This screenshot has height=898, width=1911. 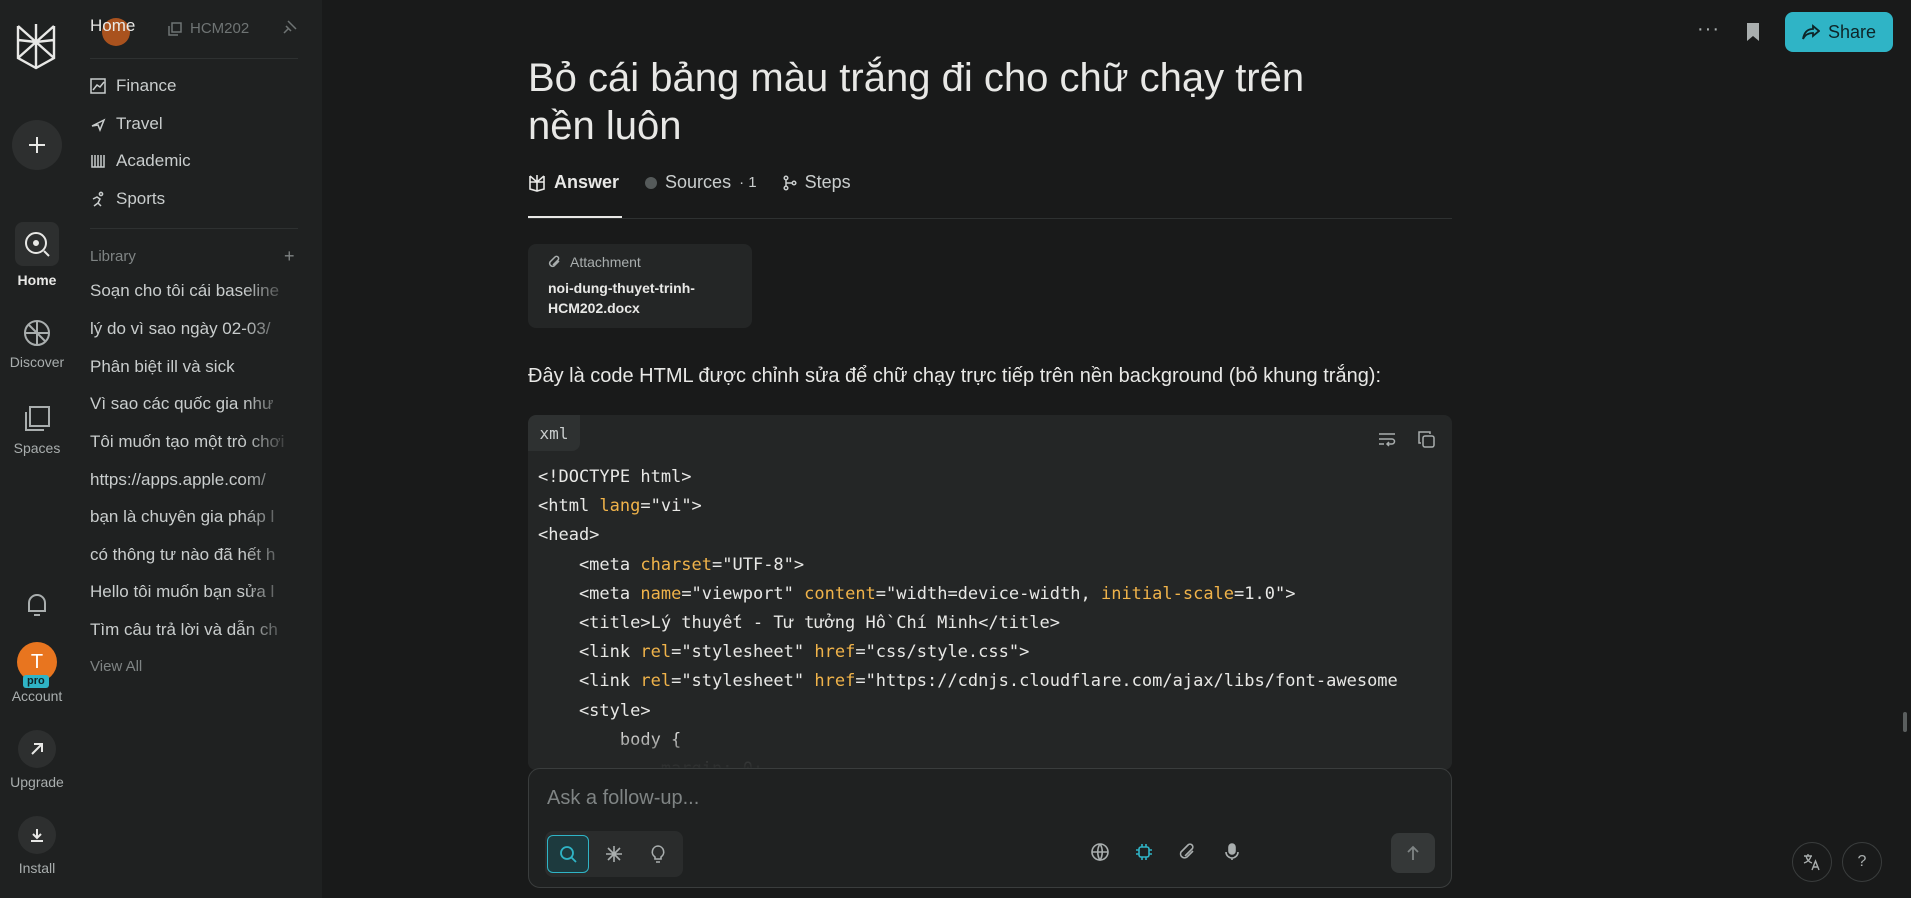 What do you see at coordinates (37, 835) in the screenshot?
I see `download-icon` at bounding box center [37, 835].